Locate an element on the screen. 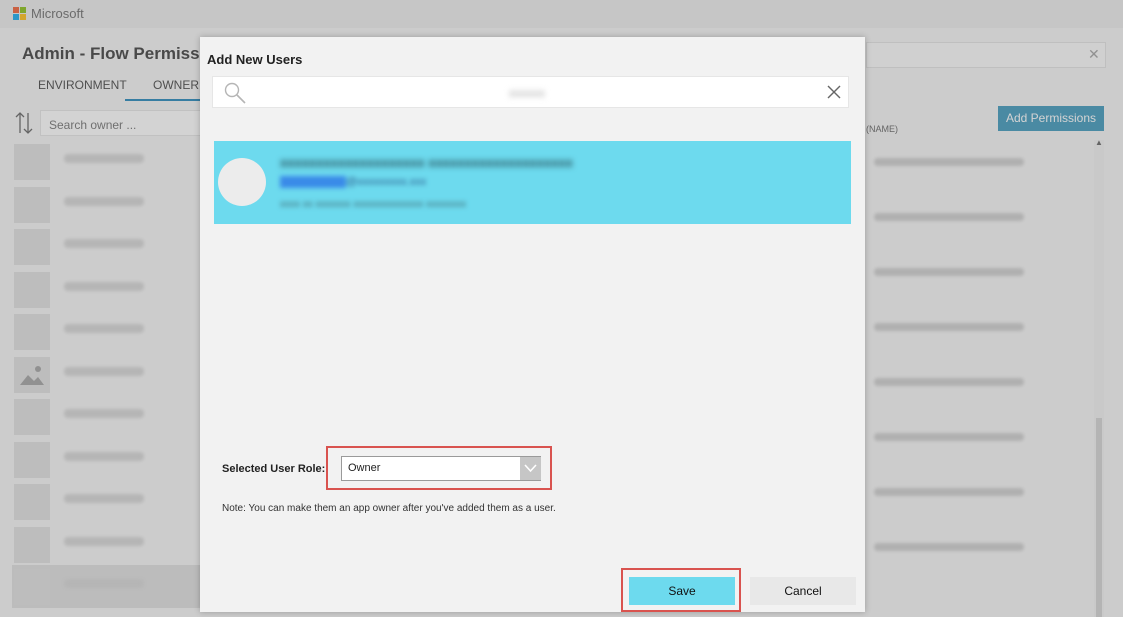 Image resolution: width=1123 pixels, height=617 pixels. cancel-button: Cancel is located at coordinates (803, 591).